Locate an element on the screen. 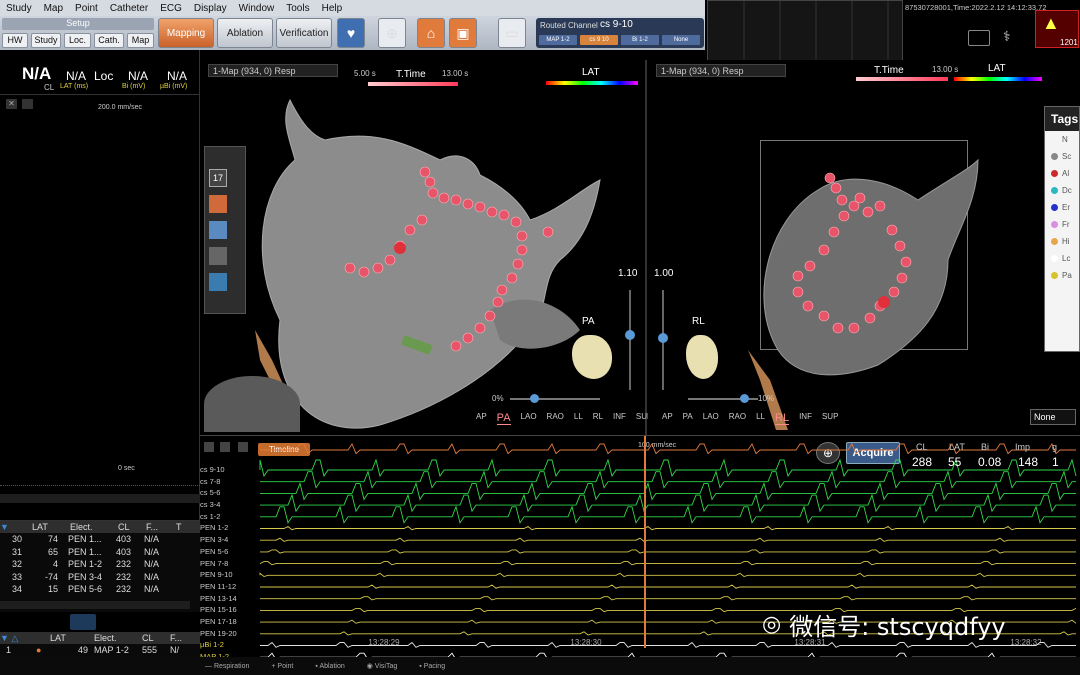  verification-button: Verification is located at coordinates (304, 33).